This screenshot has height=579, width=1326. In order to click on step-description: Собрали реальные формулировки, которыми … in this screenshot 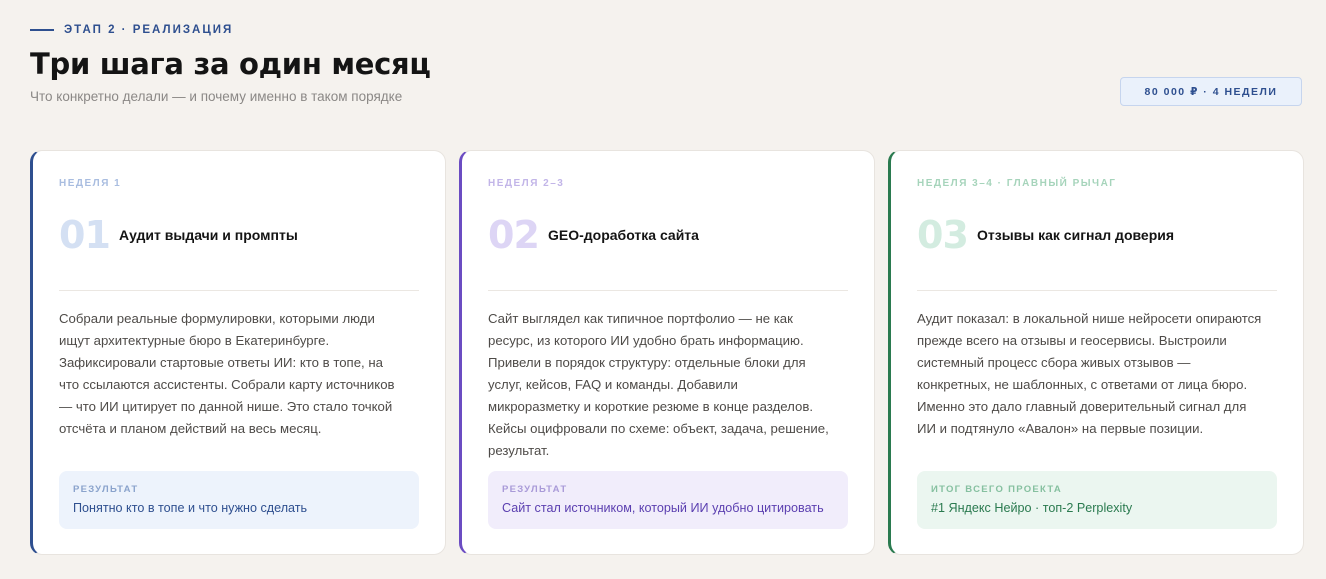, I will do `click(239, 374)`.